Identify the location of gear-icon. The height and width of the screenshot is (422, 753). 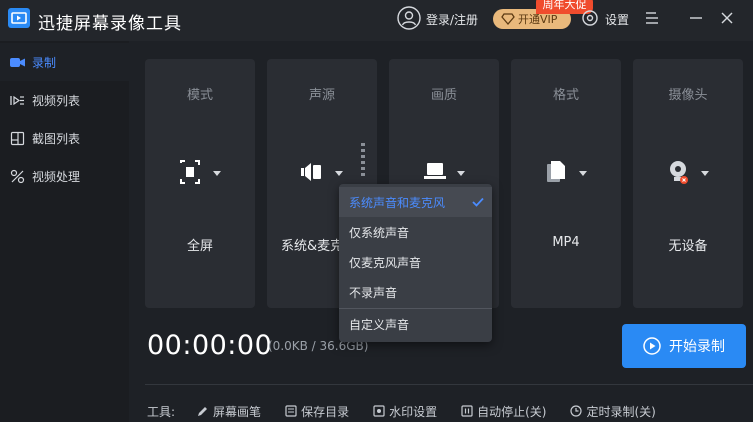
(590, 18).